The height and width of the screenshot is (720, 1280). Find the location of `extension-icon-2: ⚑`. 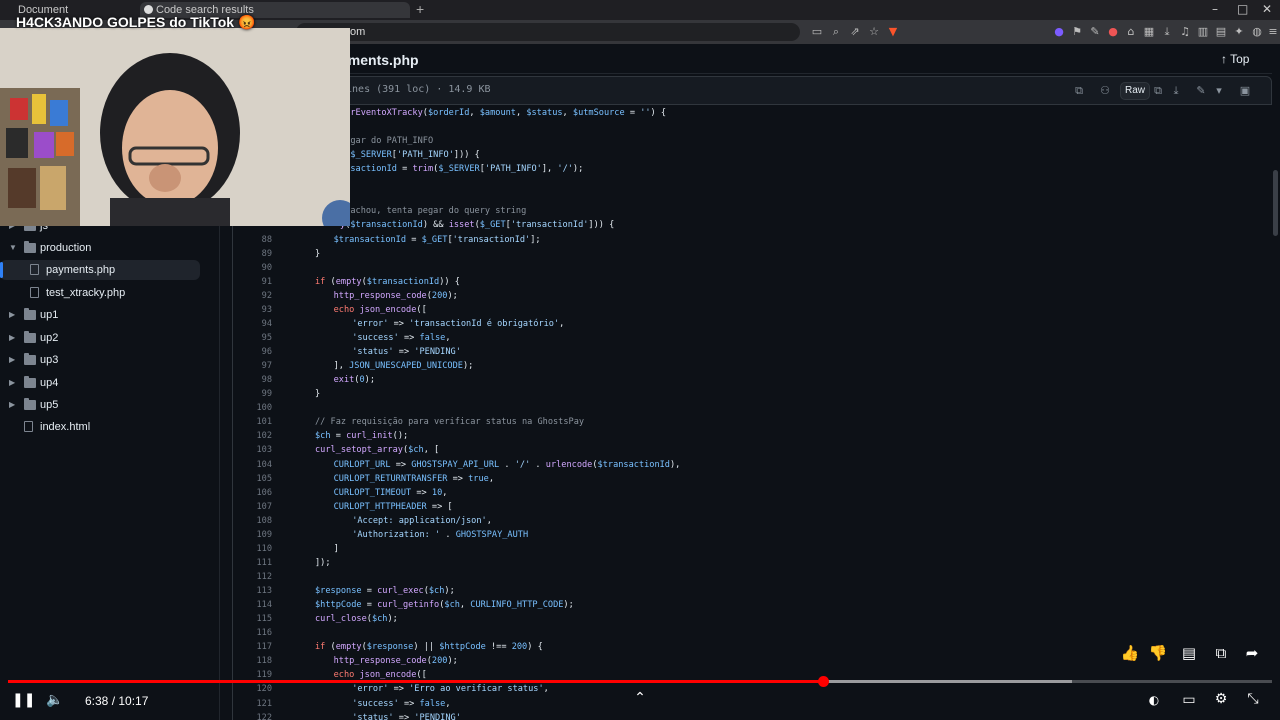

extension-icon-2: ⚑ is located at coordinates (1077, 32).